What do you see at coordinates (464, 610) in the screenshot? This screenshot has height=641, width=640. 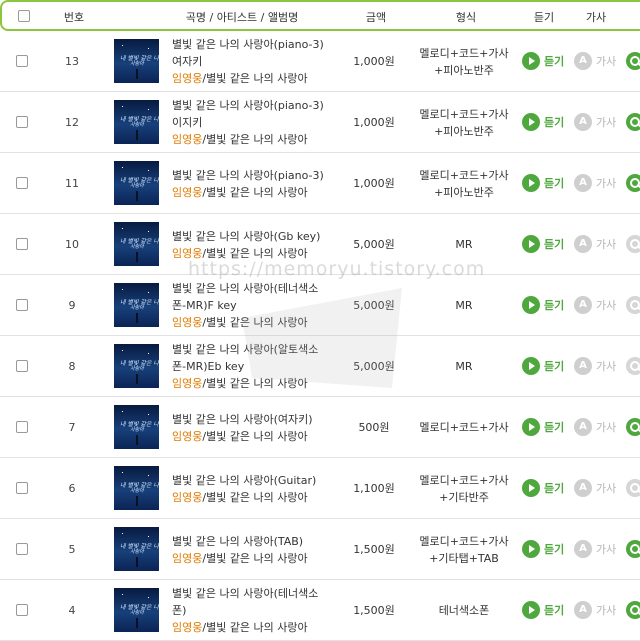 I see `format-line1: 테너색소폰` at bounding box center [464, 610].